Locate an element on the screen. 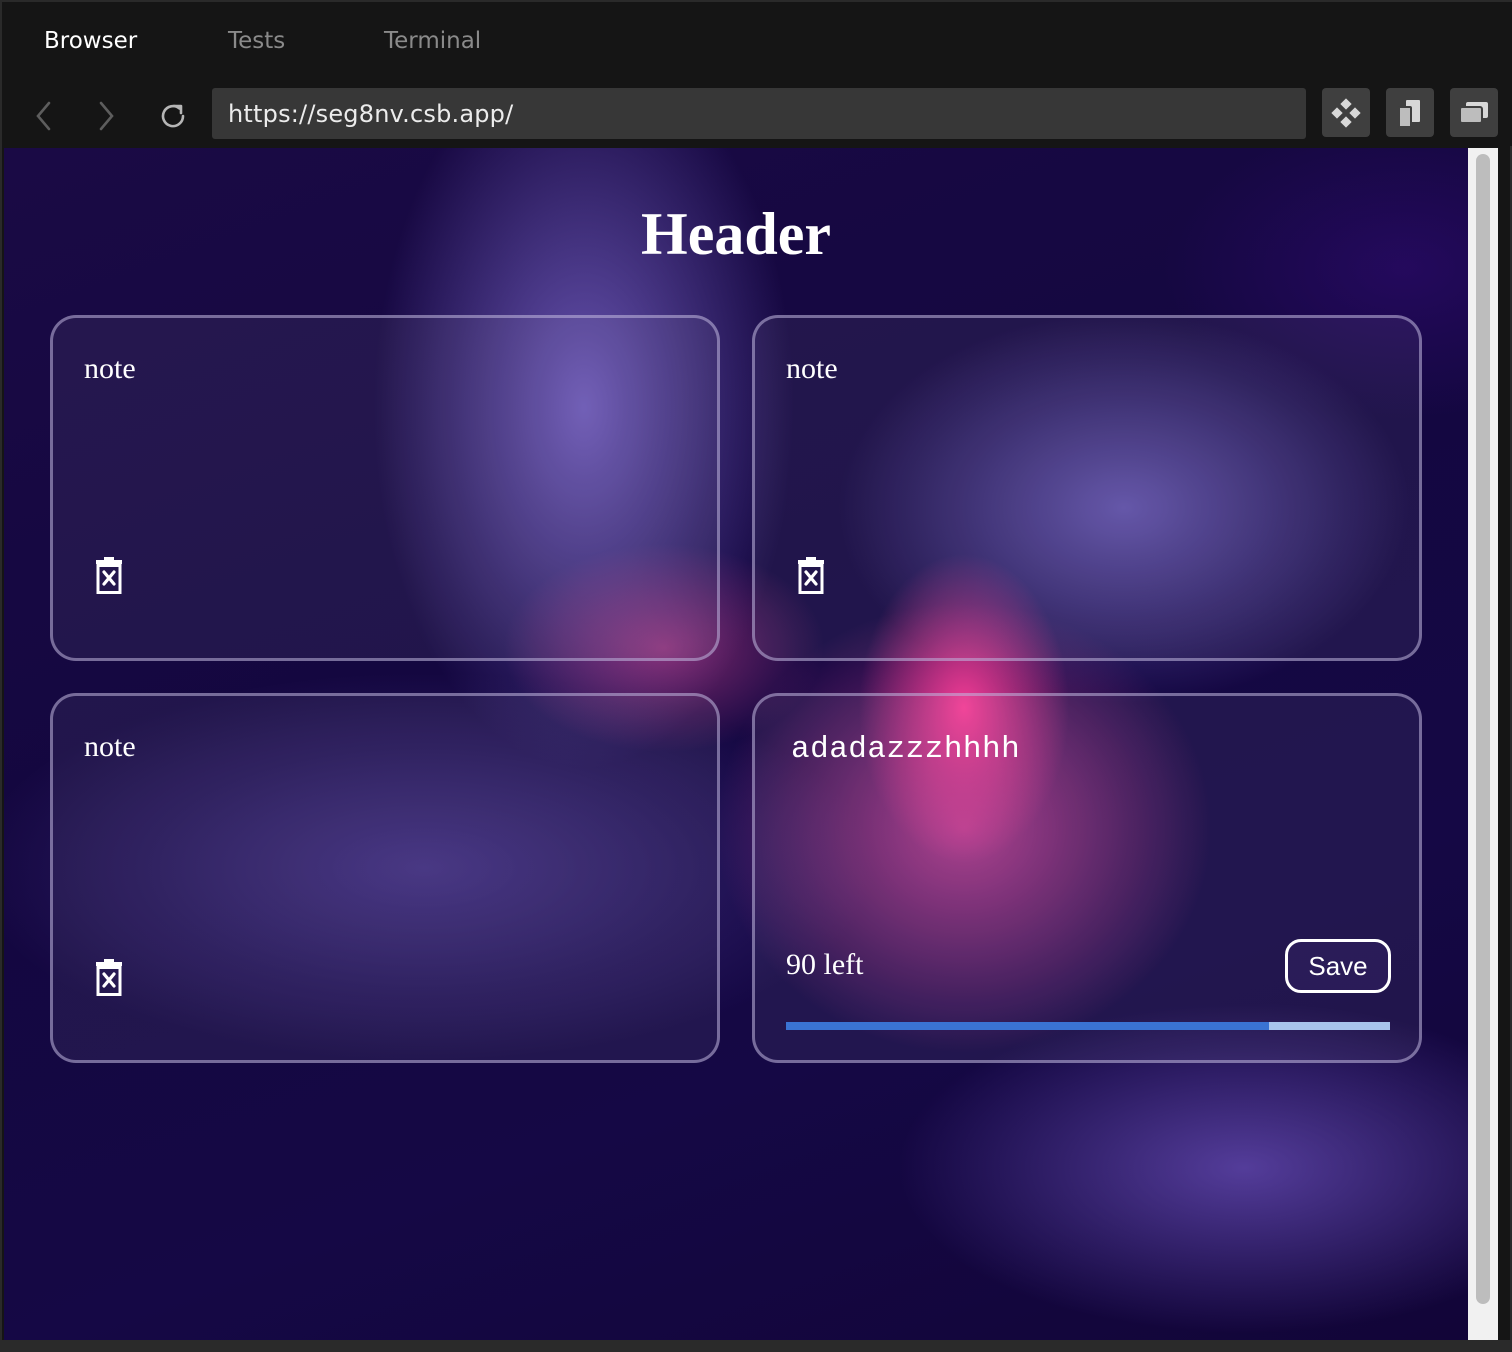  split-view-button is located at coordinates (1410, 112).